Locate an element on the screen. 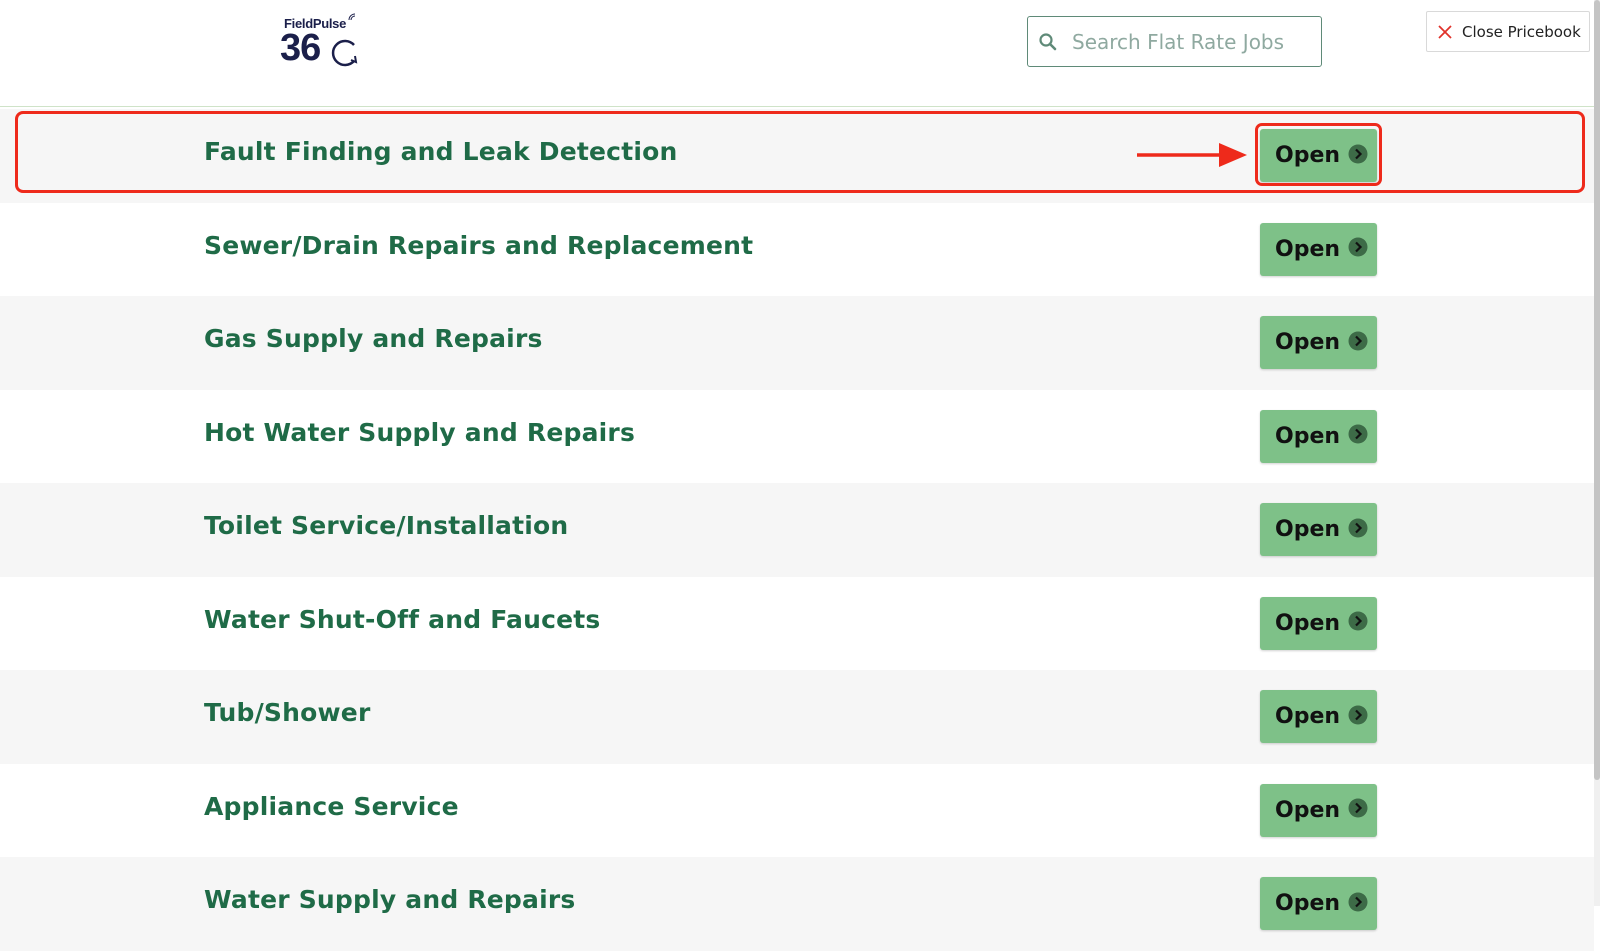  category-row: Sewer/Drain Repairs and Replacement Open is located at coordinates (797, 249).